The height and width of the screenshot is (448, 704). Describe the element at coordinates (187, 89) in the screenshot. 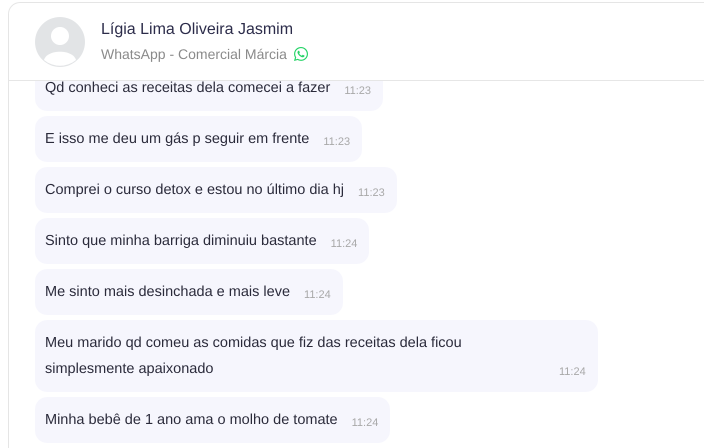

I see `message-text: Qd conheci as receitas dela comecei a fazer` at that location.